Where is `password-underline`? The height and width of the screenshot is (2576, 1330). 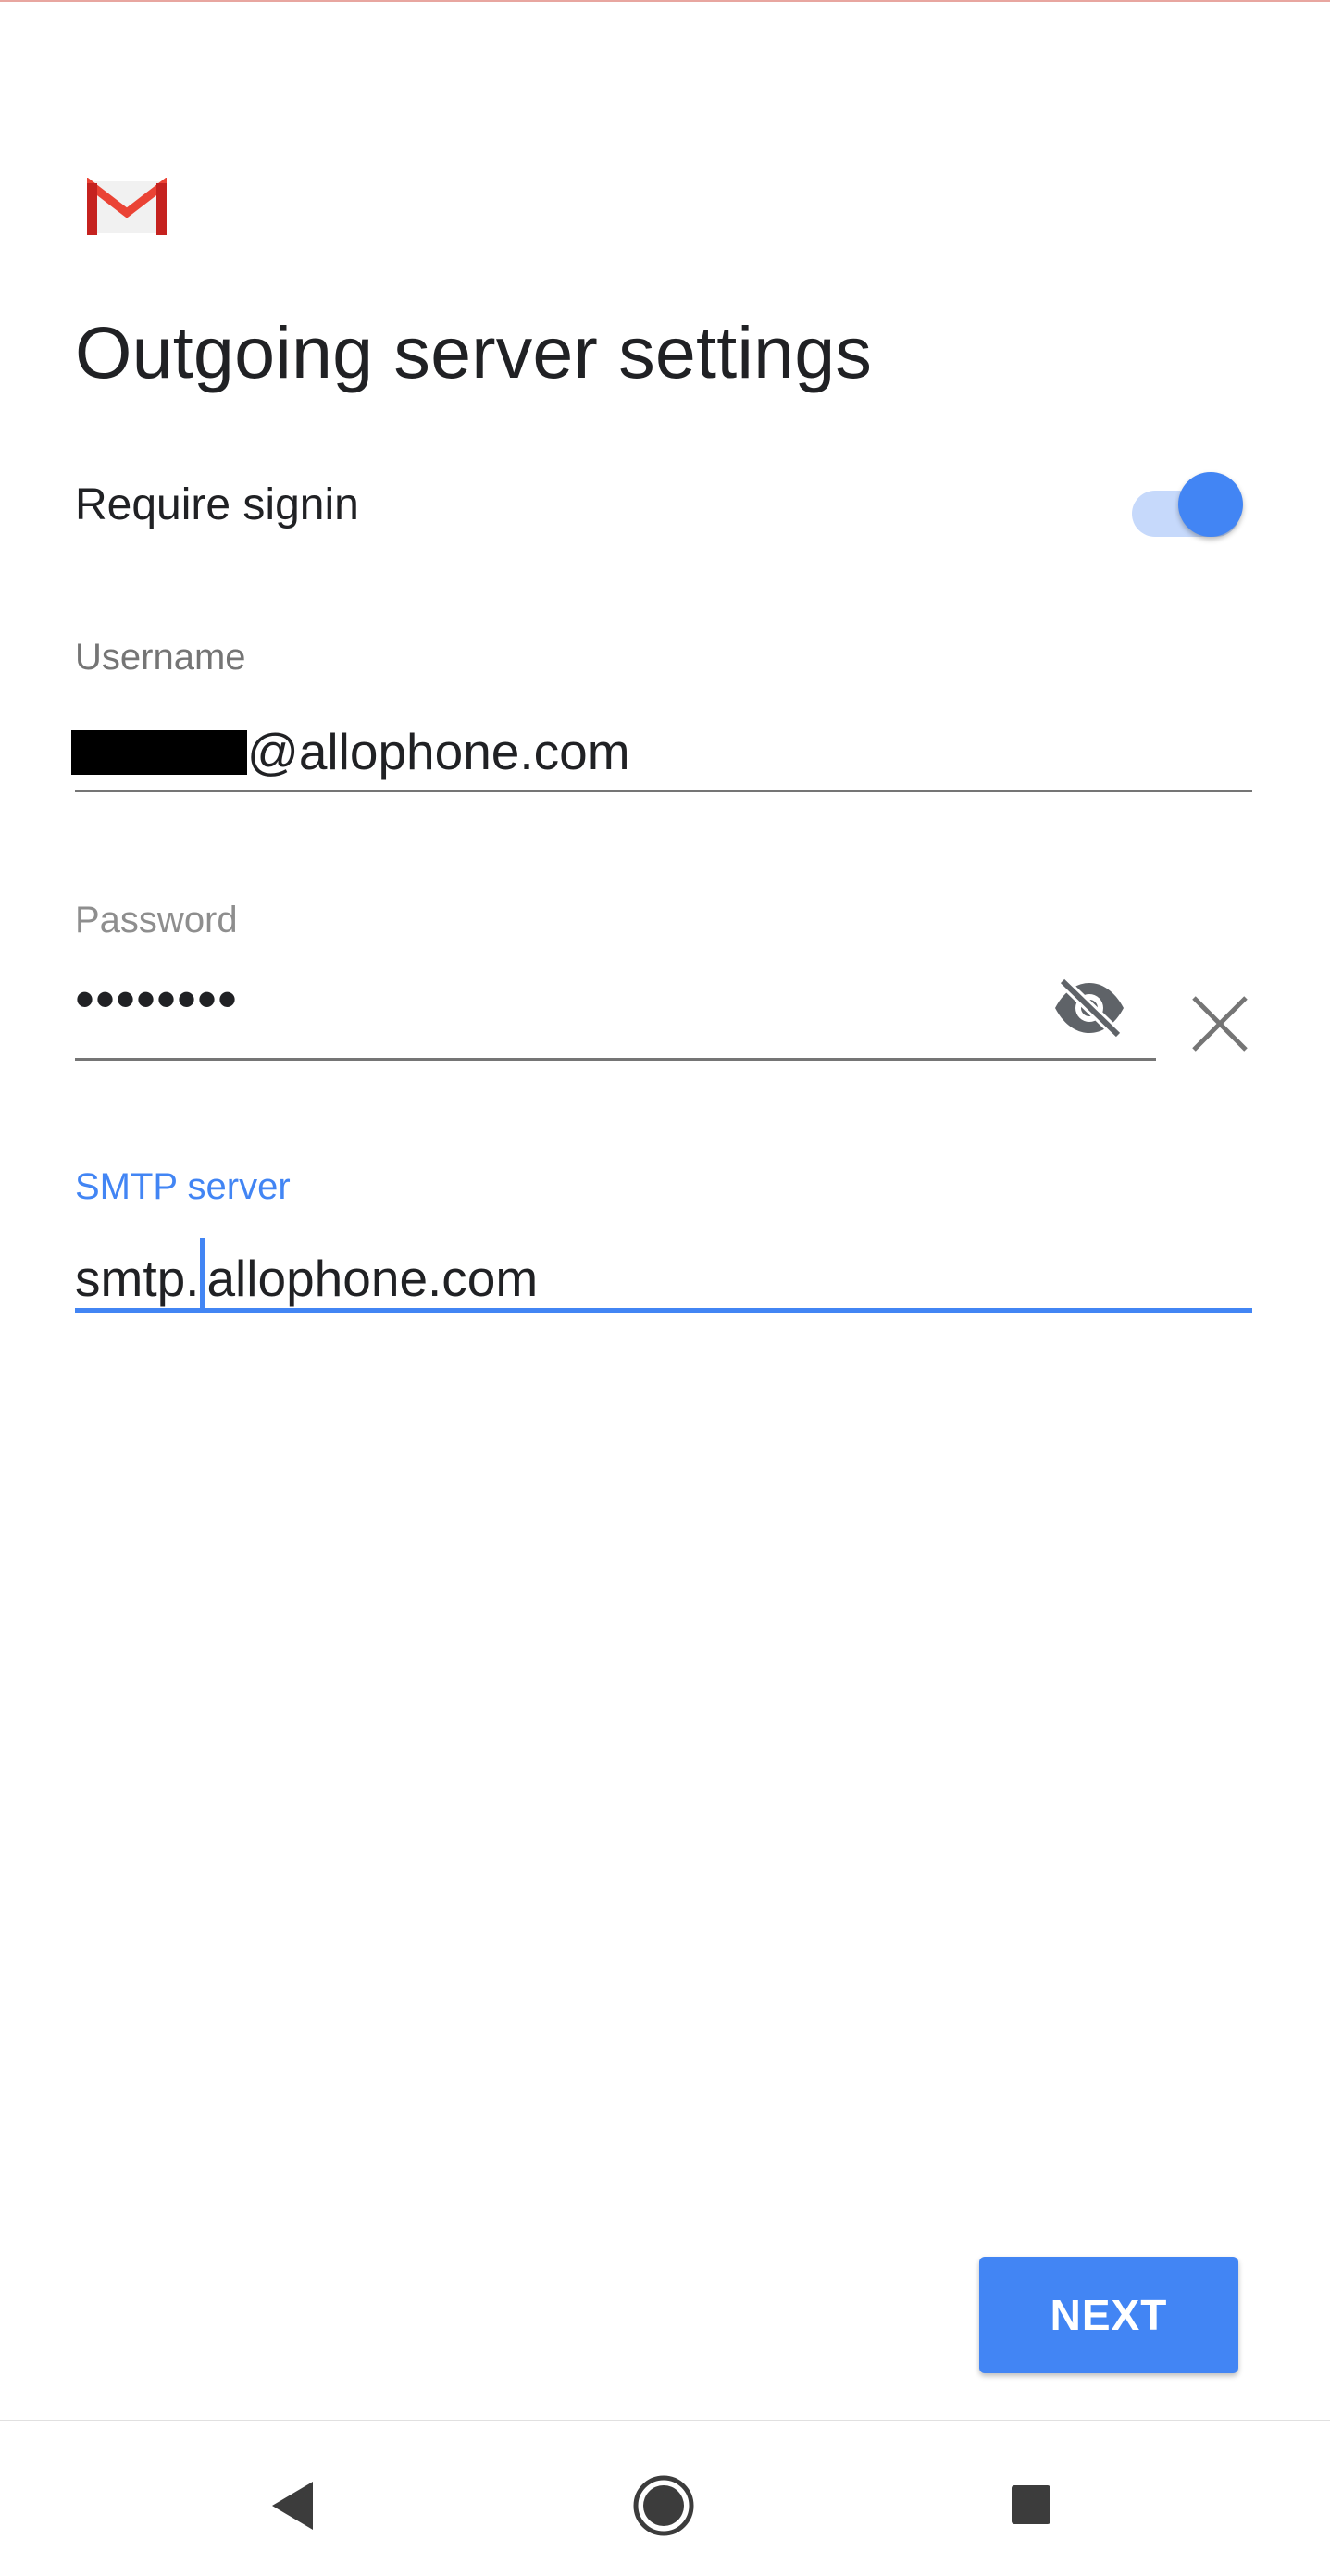
password-underline is located at coordinates (615, 1059).